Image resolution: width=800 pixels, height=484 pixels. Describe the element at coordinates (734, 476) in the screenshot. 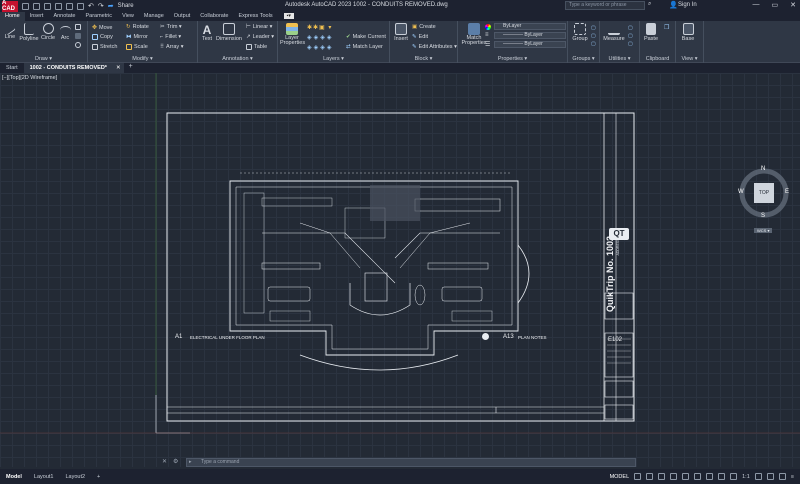

I see `annotation-visibility-icon` at that location.